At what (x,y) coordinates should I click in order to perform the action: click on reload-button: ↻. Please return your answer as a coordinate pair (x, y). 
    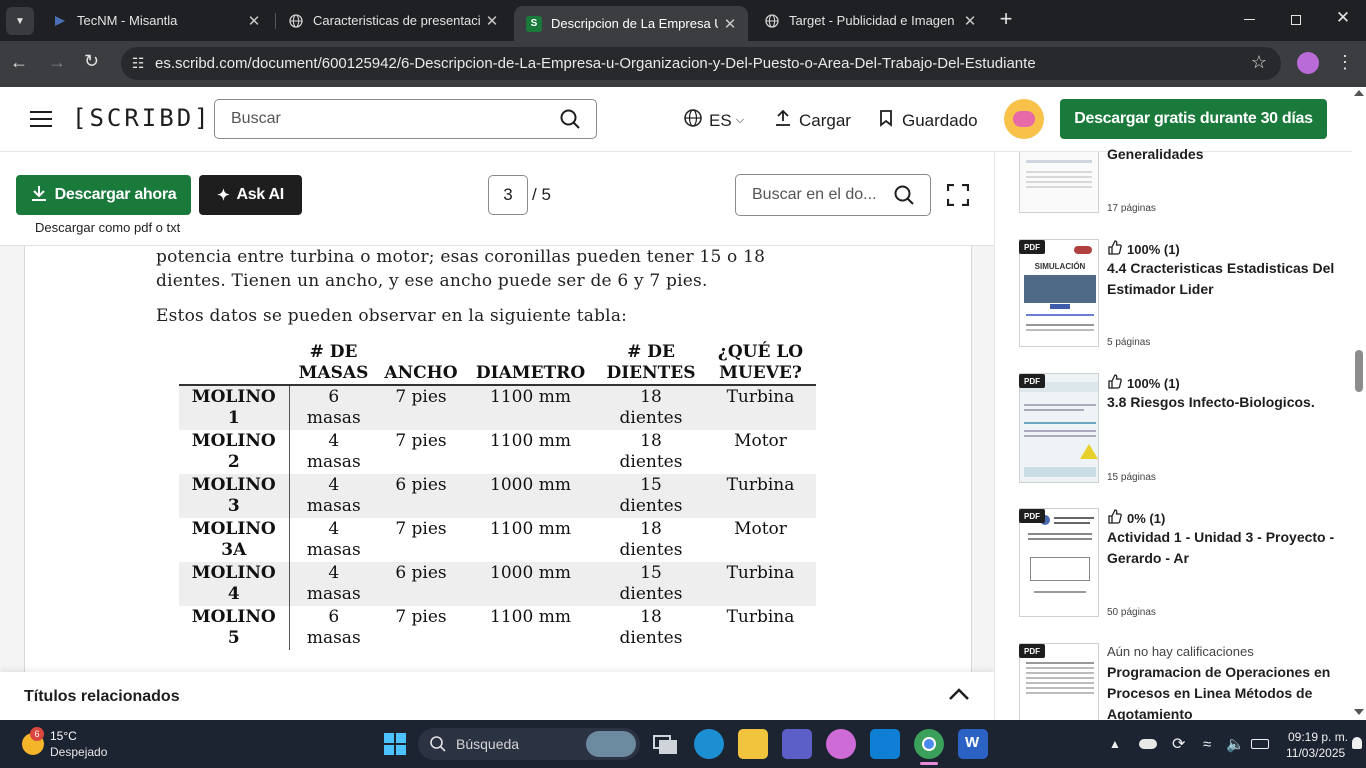
    Looking at the image, I should click on (96, 63).